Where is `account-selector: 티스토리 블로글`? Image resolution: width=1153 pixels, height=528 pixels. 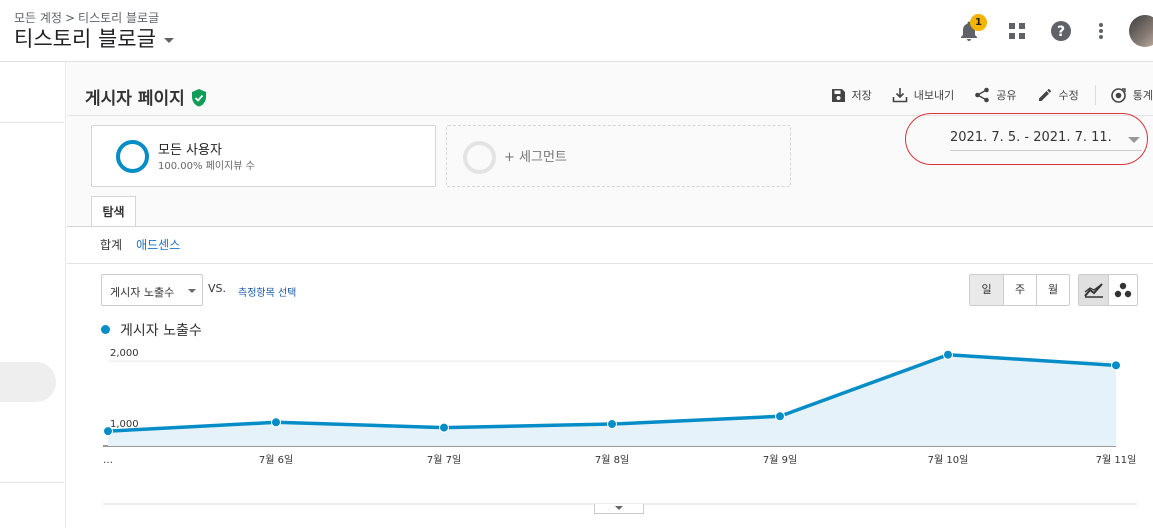 account-selector: 티스토리 블로글 is located at coordinates (94, 38).